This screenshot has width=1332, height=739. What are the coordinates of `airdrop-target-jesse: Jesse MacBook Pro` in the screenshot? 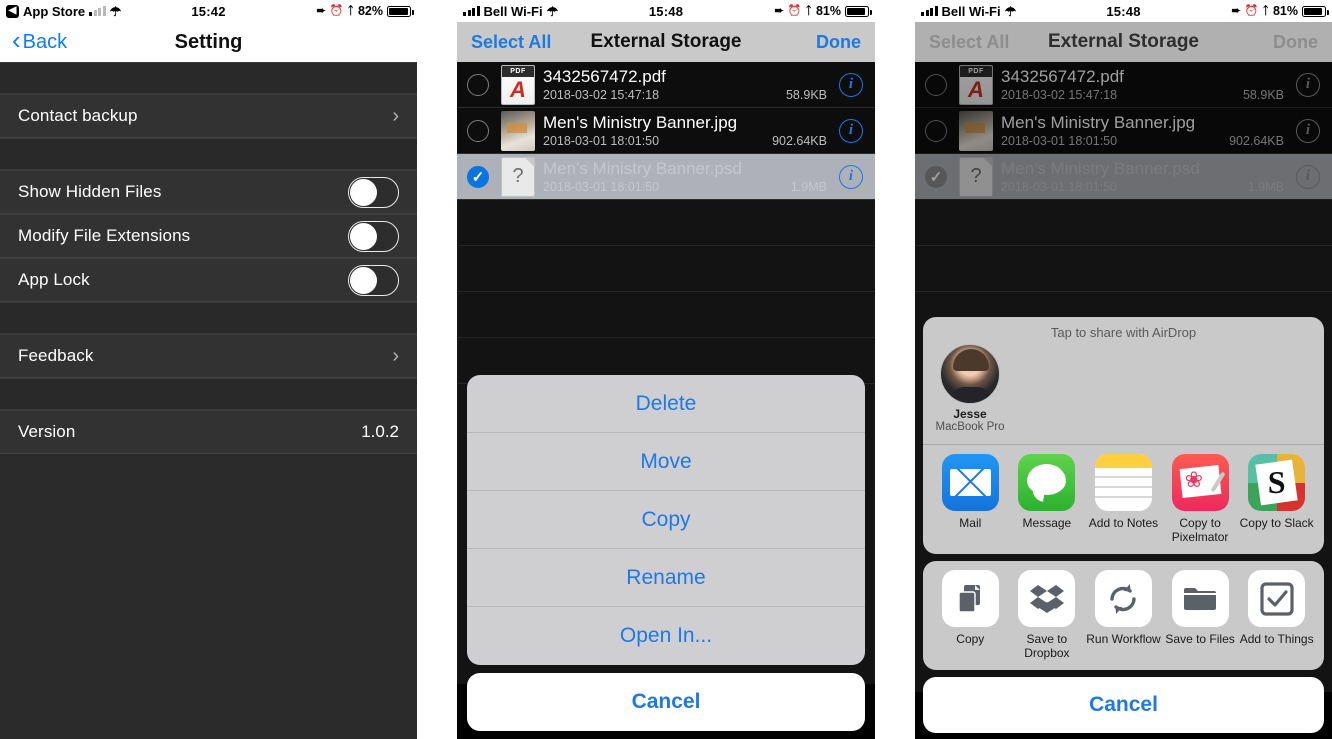 It's located at (970, 389).